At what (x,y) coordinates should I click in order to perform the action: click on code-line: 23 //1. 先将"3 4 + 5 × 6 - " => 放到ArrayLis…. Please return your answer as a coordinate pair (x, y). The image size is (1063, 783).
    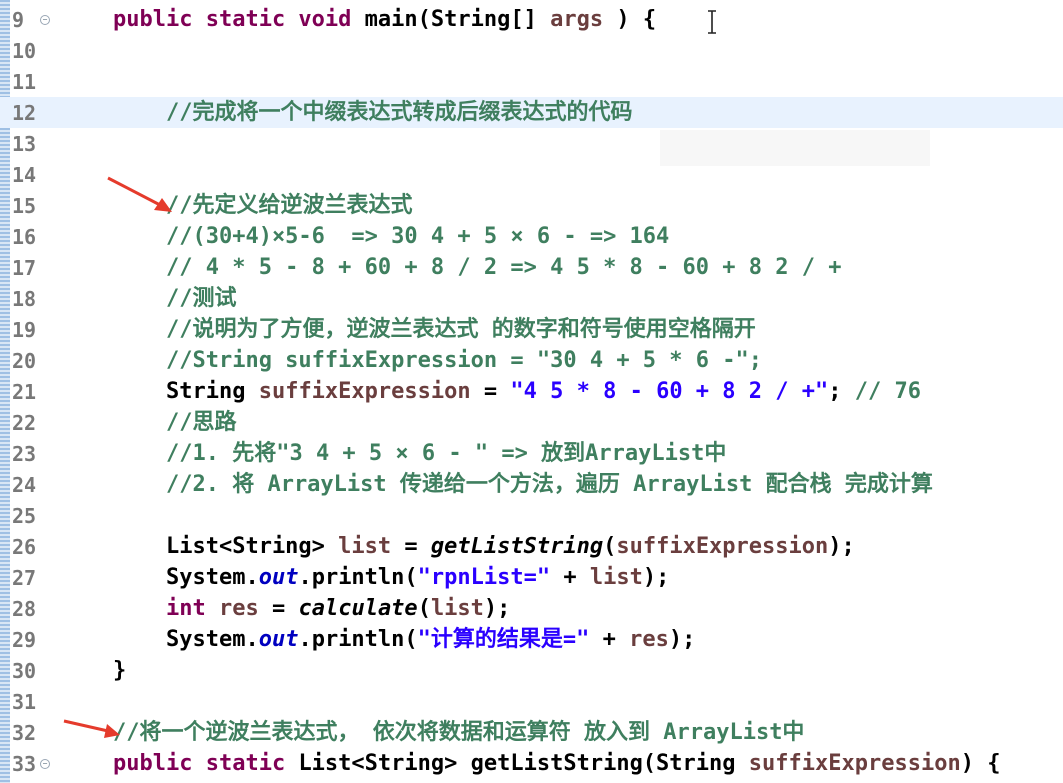
    Looking at the image, I should click on (531, 453).